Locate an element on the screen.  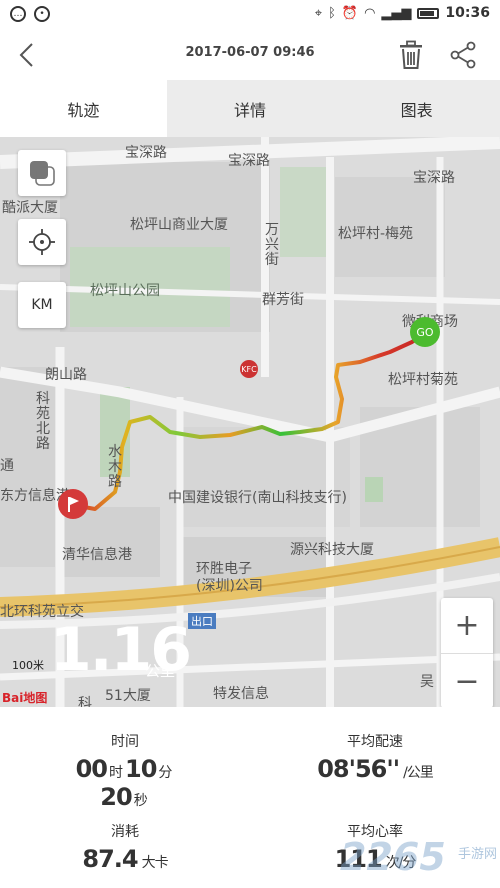
share-icon is located at coordinates (463, 55).